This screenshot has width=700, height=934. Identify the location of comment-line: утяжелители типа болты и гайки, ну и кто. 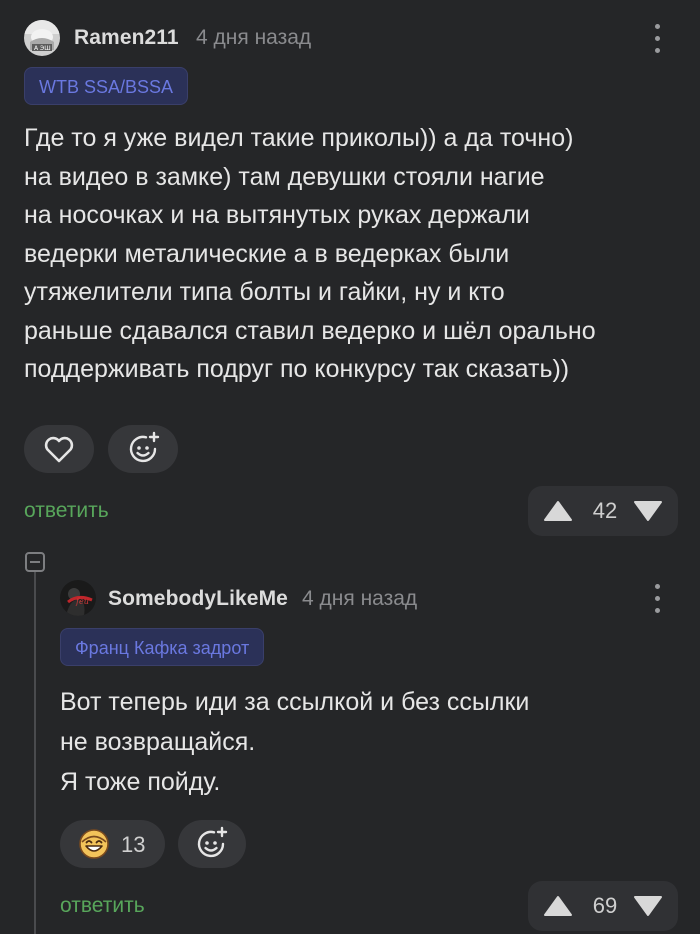
(264, 292).